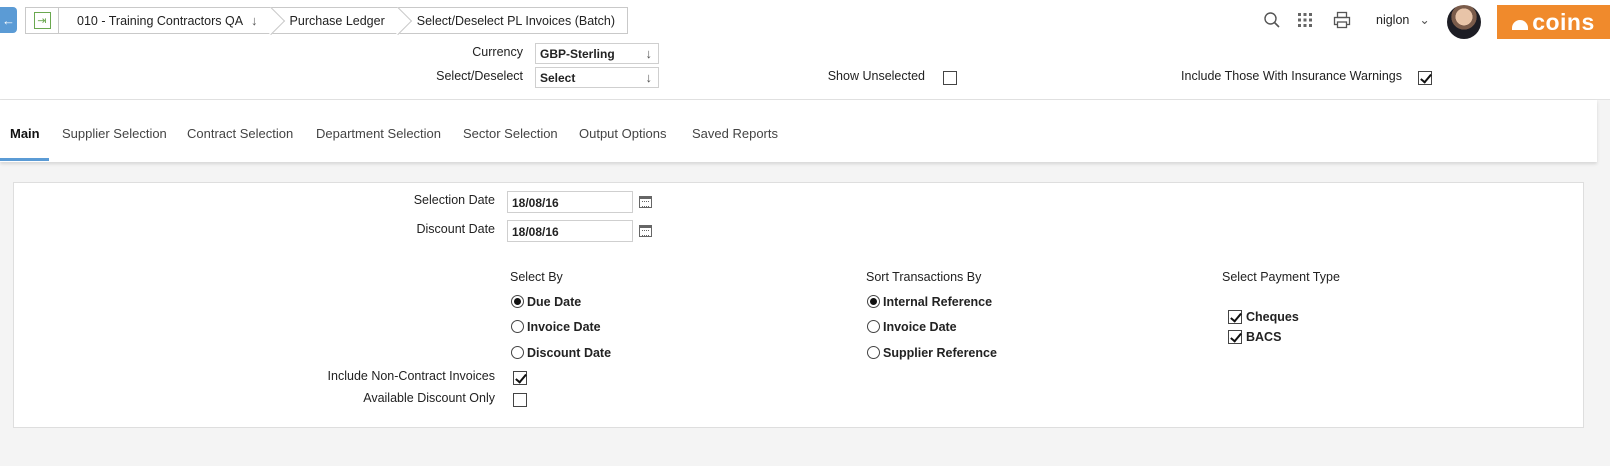 Image resolution: width=1610 pixels, height=466 pixels. I want to click on currency-value: GBP-Sterling, so click(577, 54).